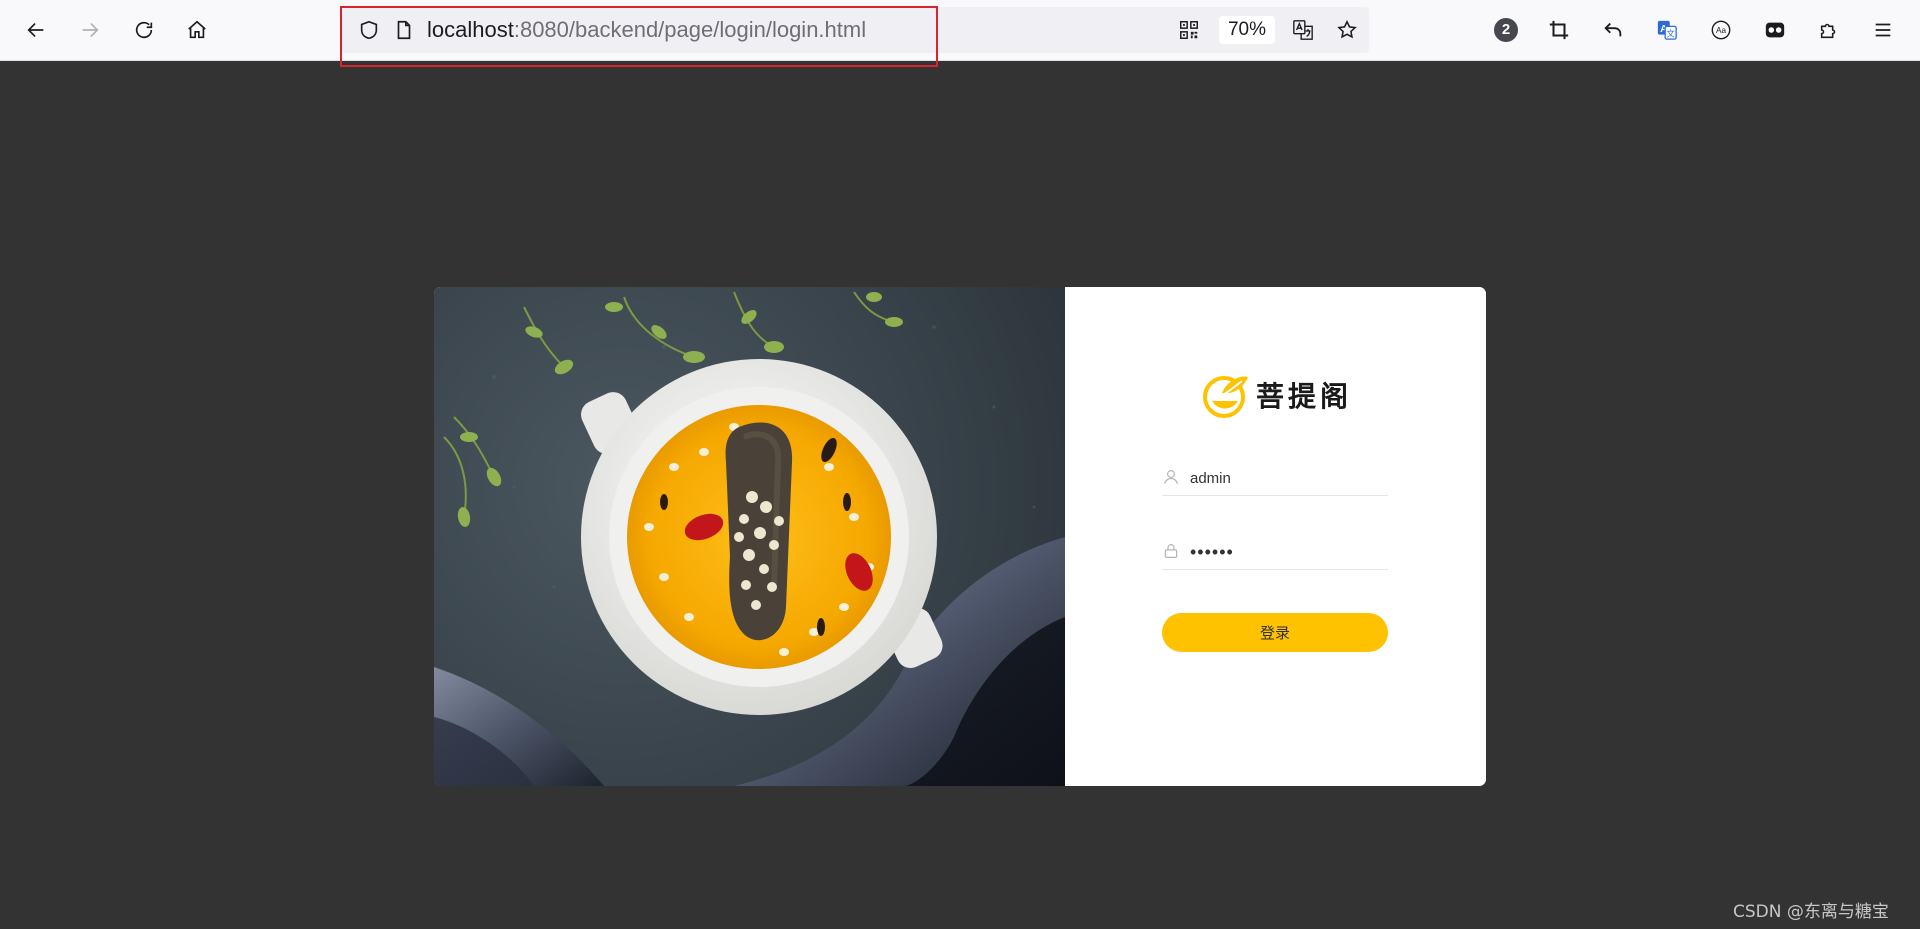 The image size is (1920, 929). Describe the element at coordinates (1671, 33) in the screenshot. I see `svg-text: 文` at that location.